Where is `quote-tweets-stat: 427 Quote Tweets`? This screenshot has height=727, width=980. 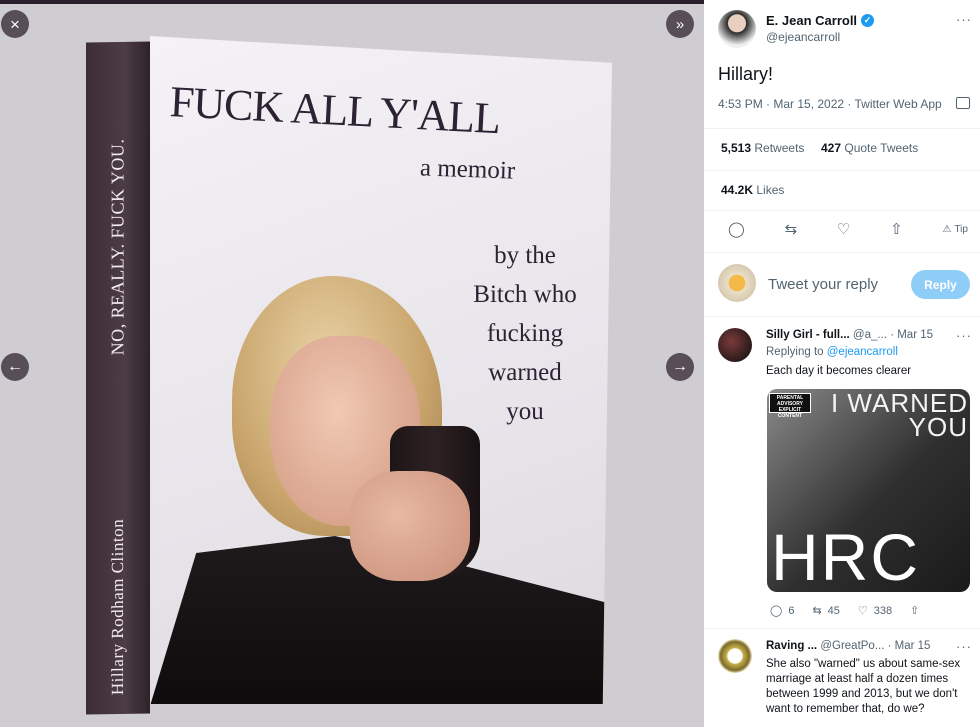 quote-tweets-stat: 427 Quote Tweets is located at coordinates (869, 148).